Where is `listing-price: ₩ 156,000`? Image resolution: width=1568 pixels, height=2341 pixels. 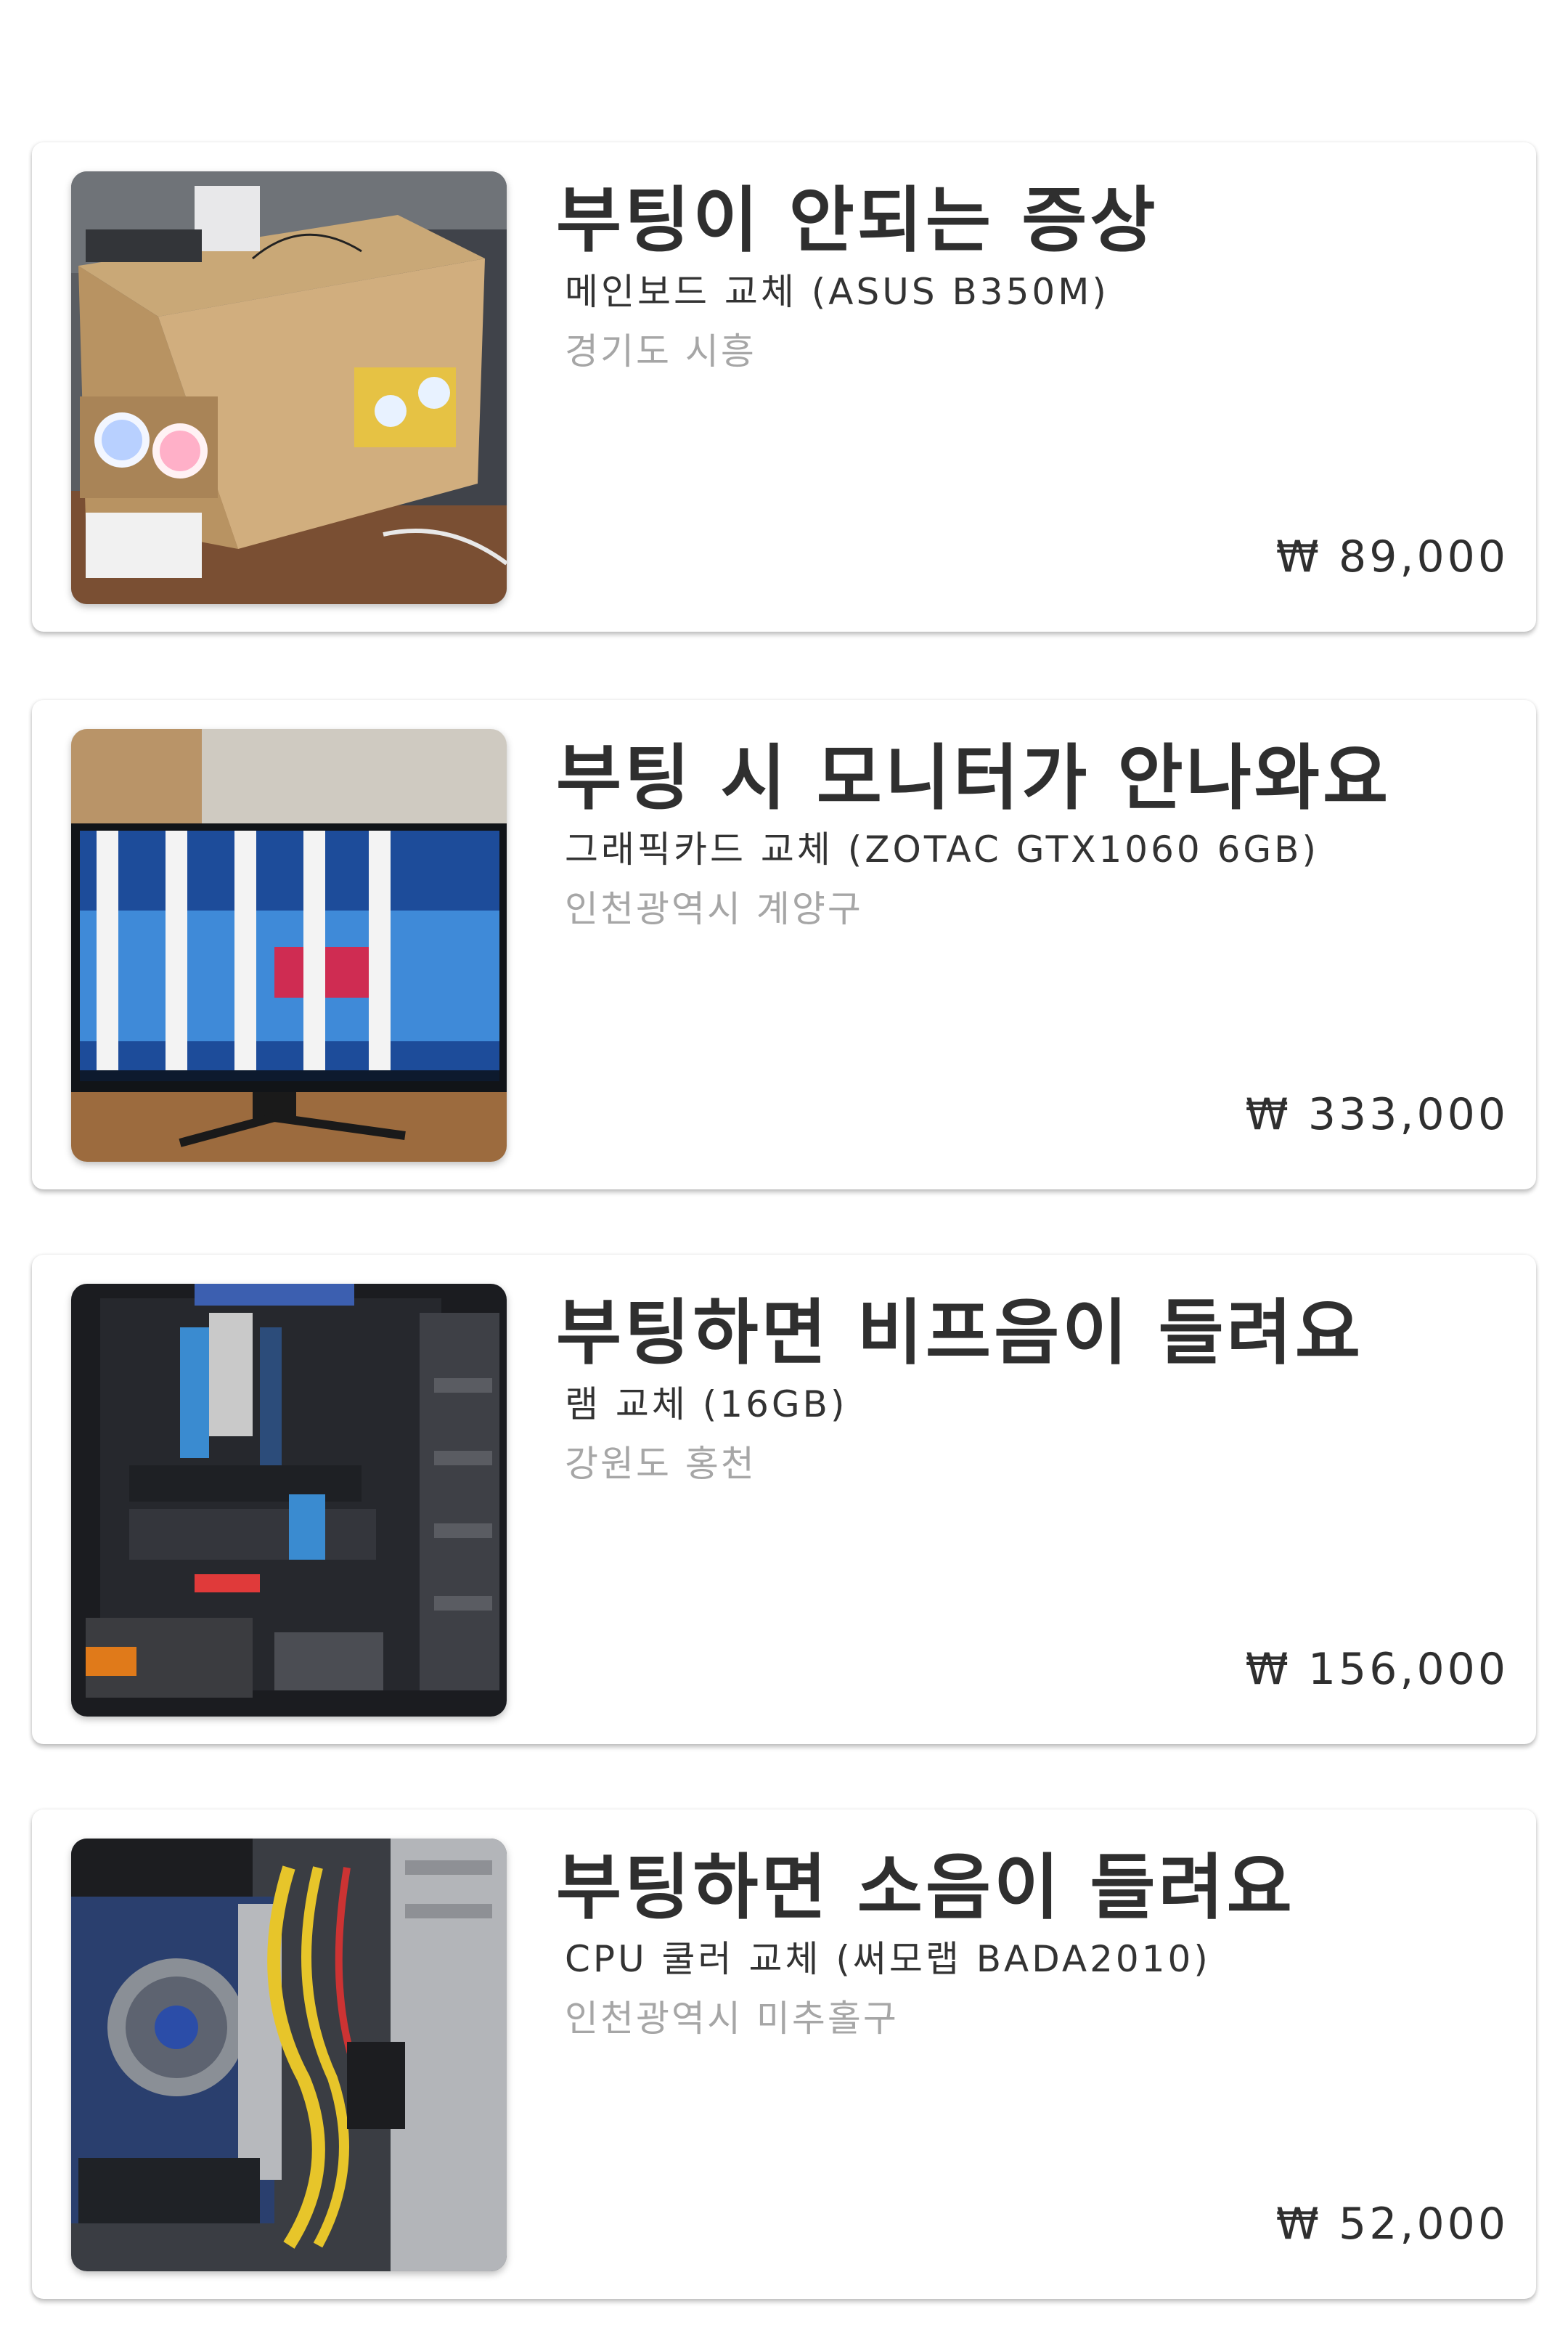
listing-price: ₩ 156,000 is located at coordinates (1377, 1669).